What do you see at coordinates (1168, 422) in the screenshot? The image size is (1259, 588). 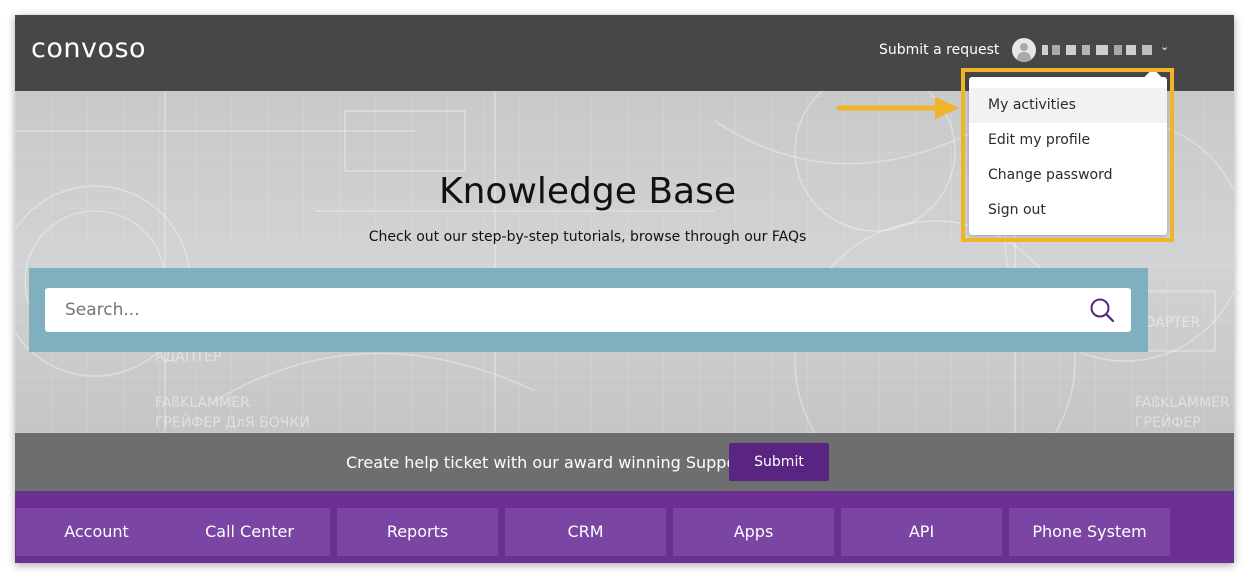 I see `svg-text: ГРЕЙФЕР` at bounding box center [1168, 422].